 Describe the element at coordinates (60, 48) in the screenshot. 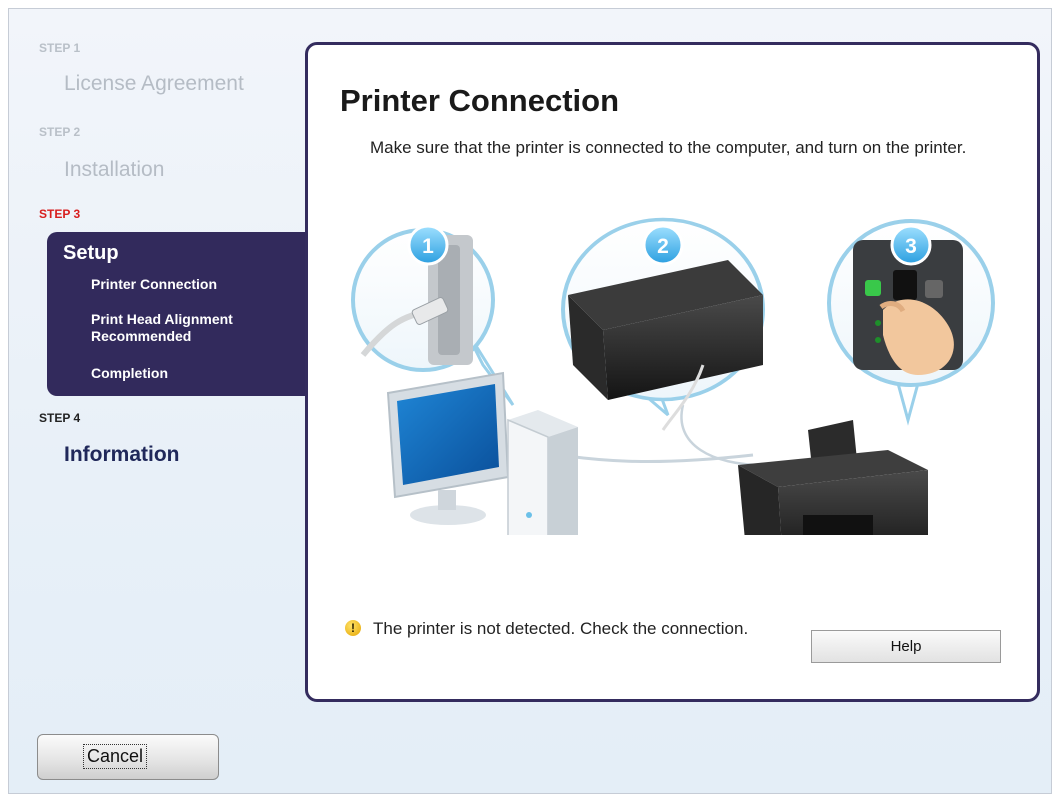

I see `step1-label: STEP 1` at that location.